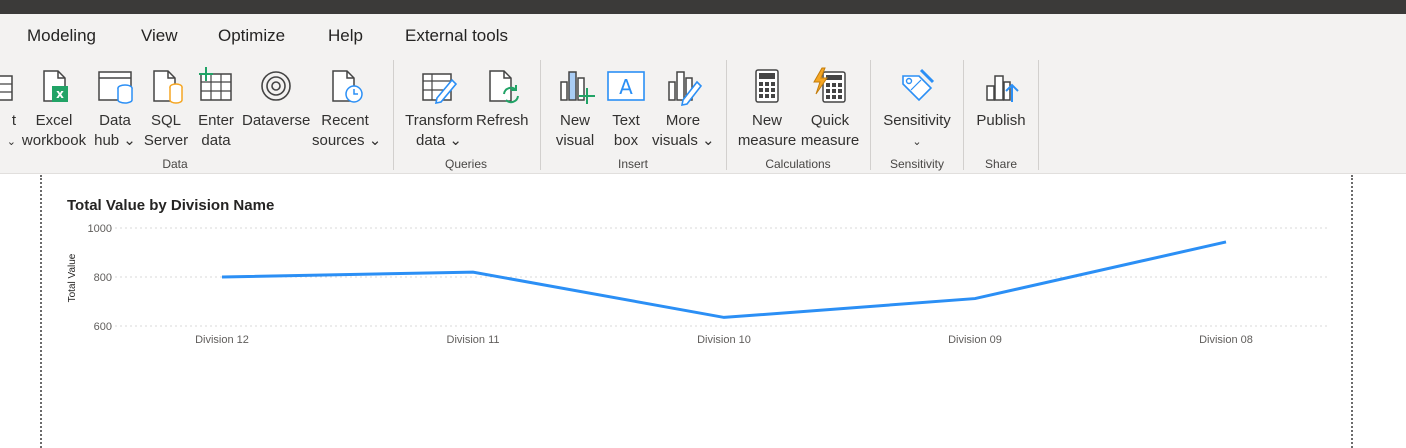 This screenshot has width=1406, height=448. What do you see at coordinates (703, 7) in the screenshot?
I see `window-title-bar` at bounding box center [703, 7].